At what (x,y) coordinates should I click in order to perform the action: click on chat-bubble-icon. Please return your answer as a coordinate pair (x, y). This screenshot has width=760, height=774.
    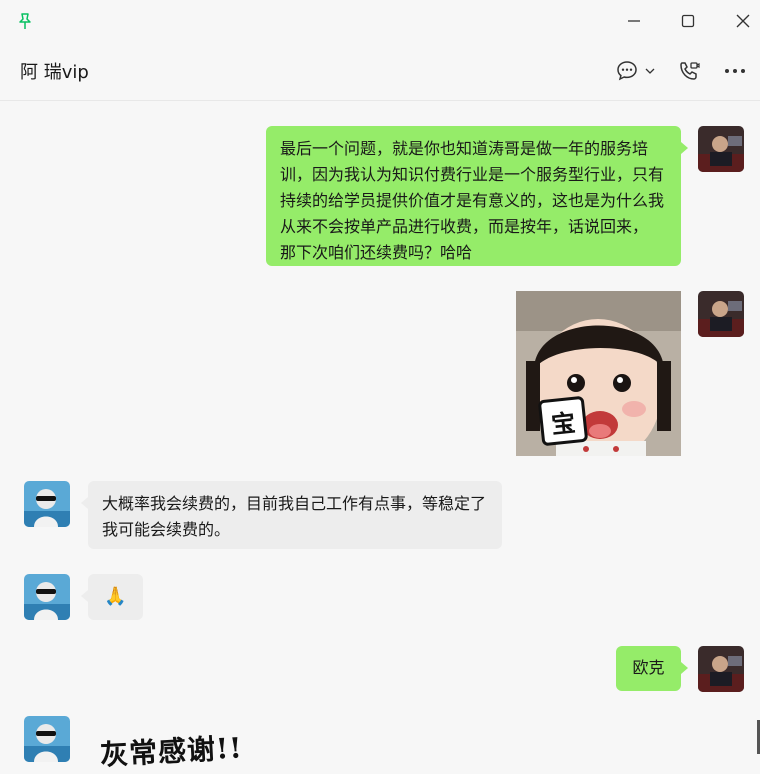
    Looking at the image, I should click on (627, 71).